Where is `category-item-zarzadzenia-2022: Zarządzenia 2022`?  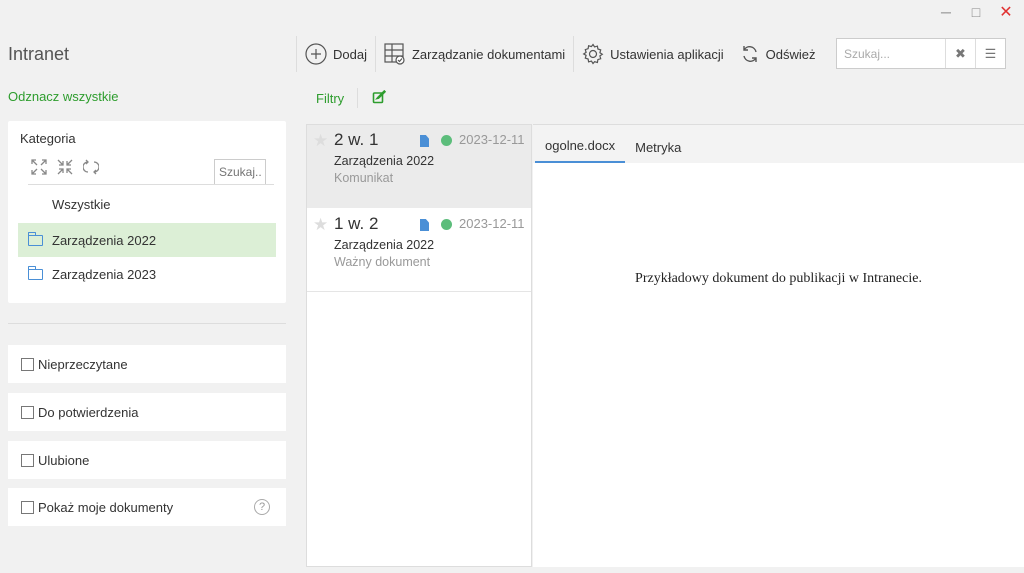 category-item-zarzadzenia-2022: Zarządzenia 2022 is located at coordinates (147, 240).